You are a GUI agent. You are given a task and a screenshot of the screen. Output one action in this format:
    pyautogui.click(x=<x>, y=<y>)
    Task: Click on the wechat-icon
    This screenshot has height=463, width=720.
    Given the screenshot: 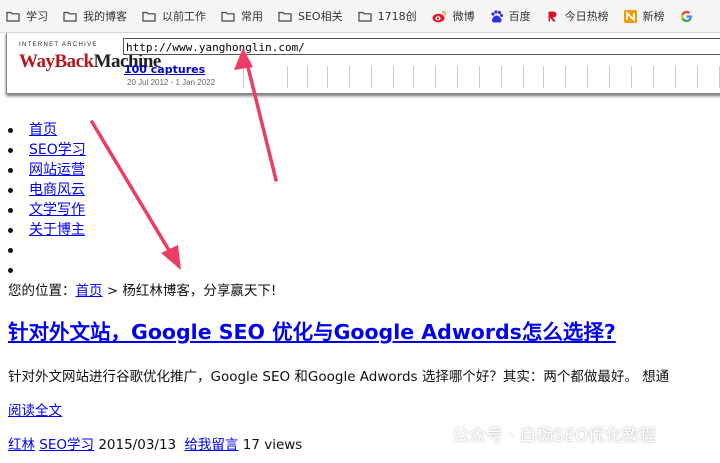 What is the action you would take?
    pyautogui.click(x=430, y=432)
    